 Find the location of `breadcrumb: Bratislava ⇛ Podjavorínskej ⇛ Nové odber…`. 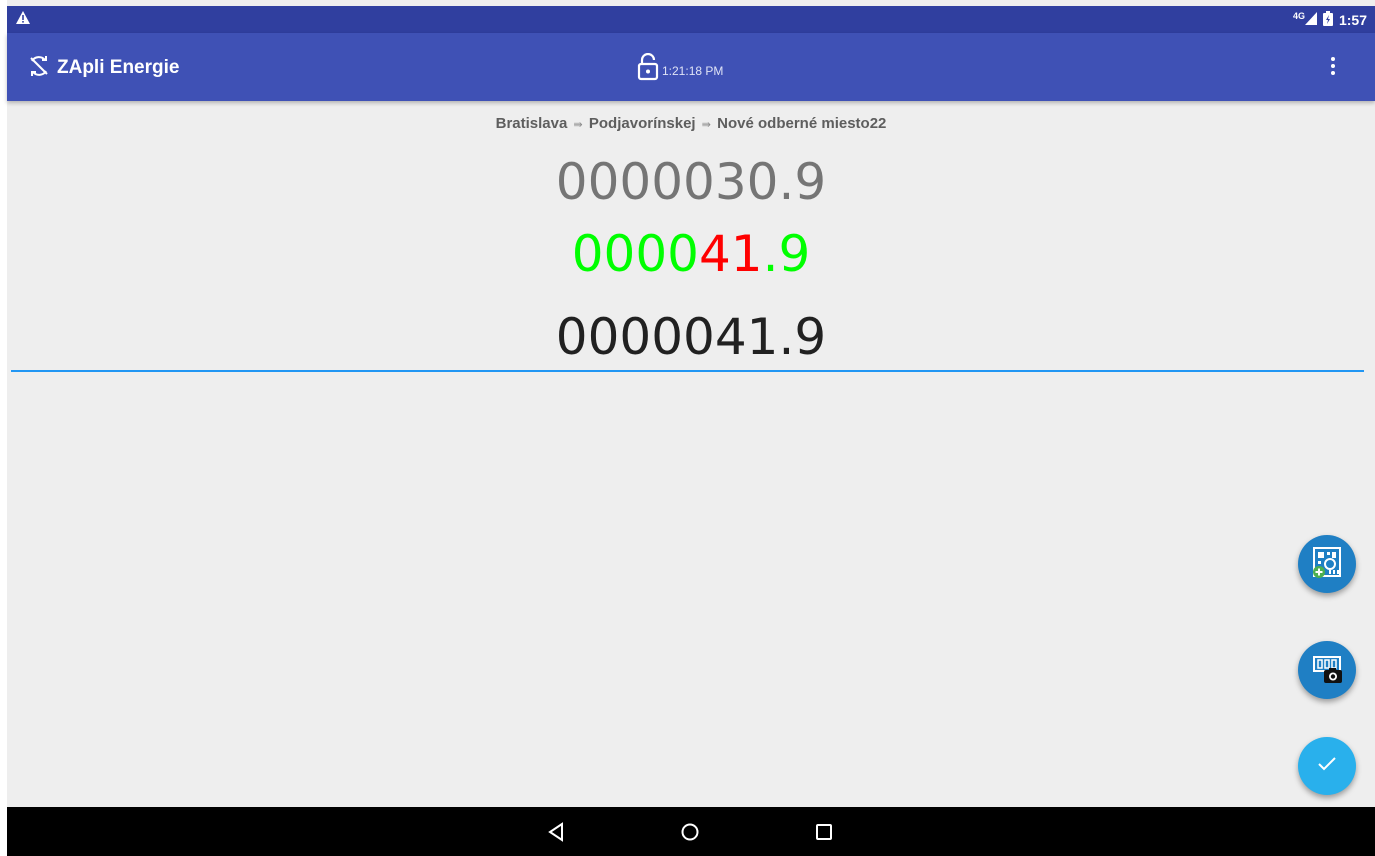

breadcrumb: Bratislava ⇛ Podjavorínskej ⇛ Nové odber… is located at coordinates (691, 123).